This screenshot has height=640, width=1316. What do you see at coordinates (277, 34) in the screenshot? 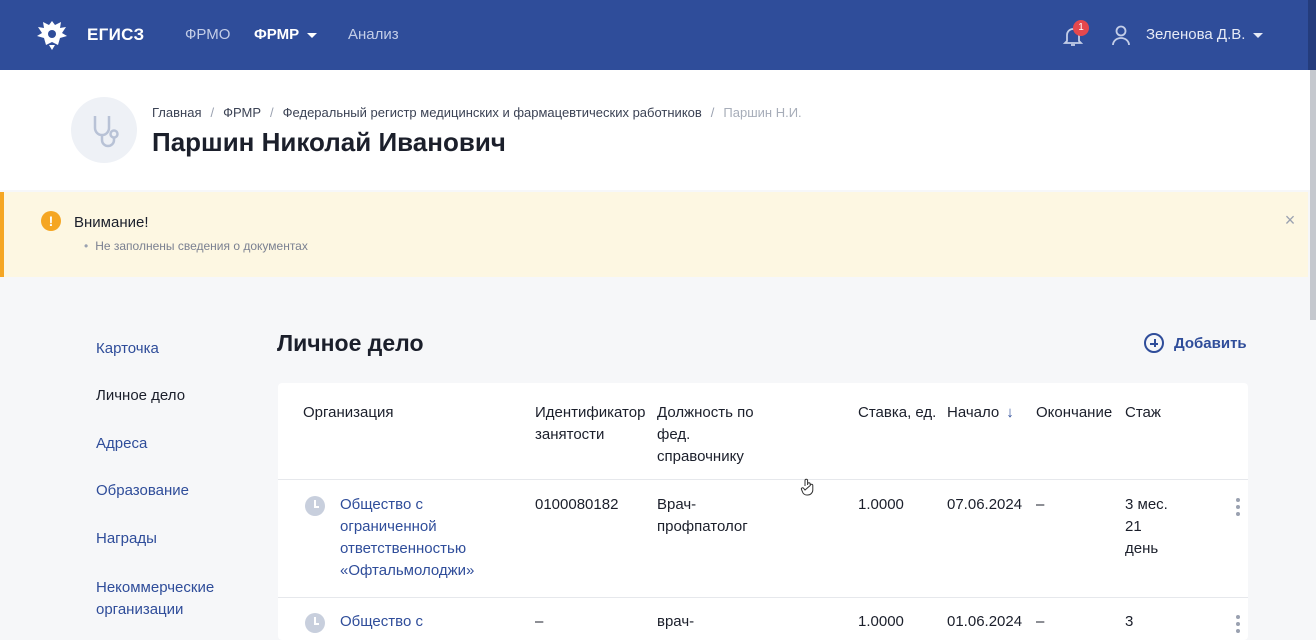
I see `nav-frmr-label: ФРМР` at bounding box center [277, 34].